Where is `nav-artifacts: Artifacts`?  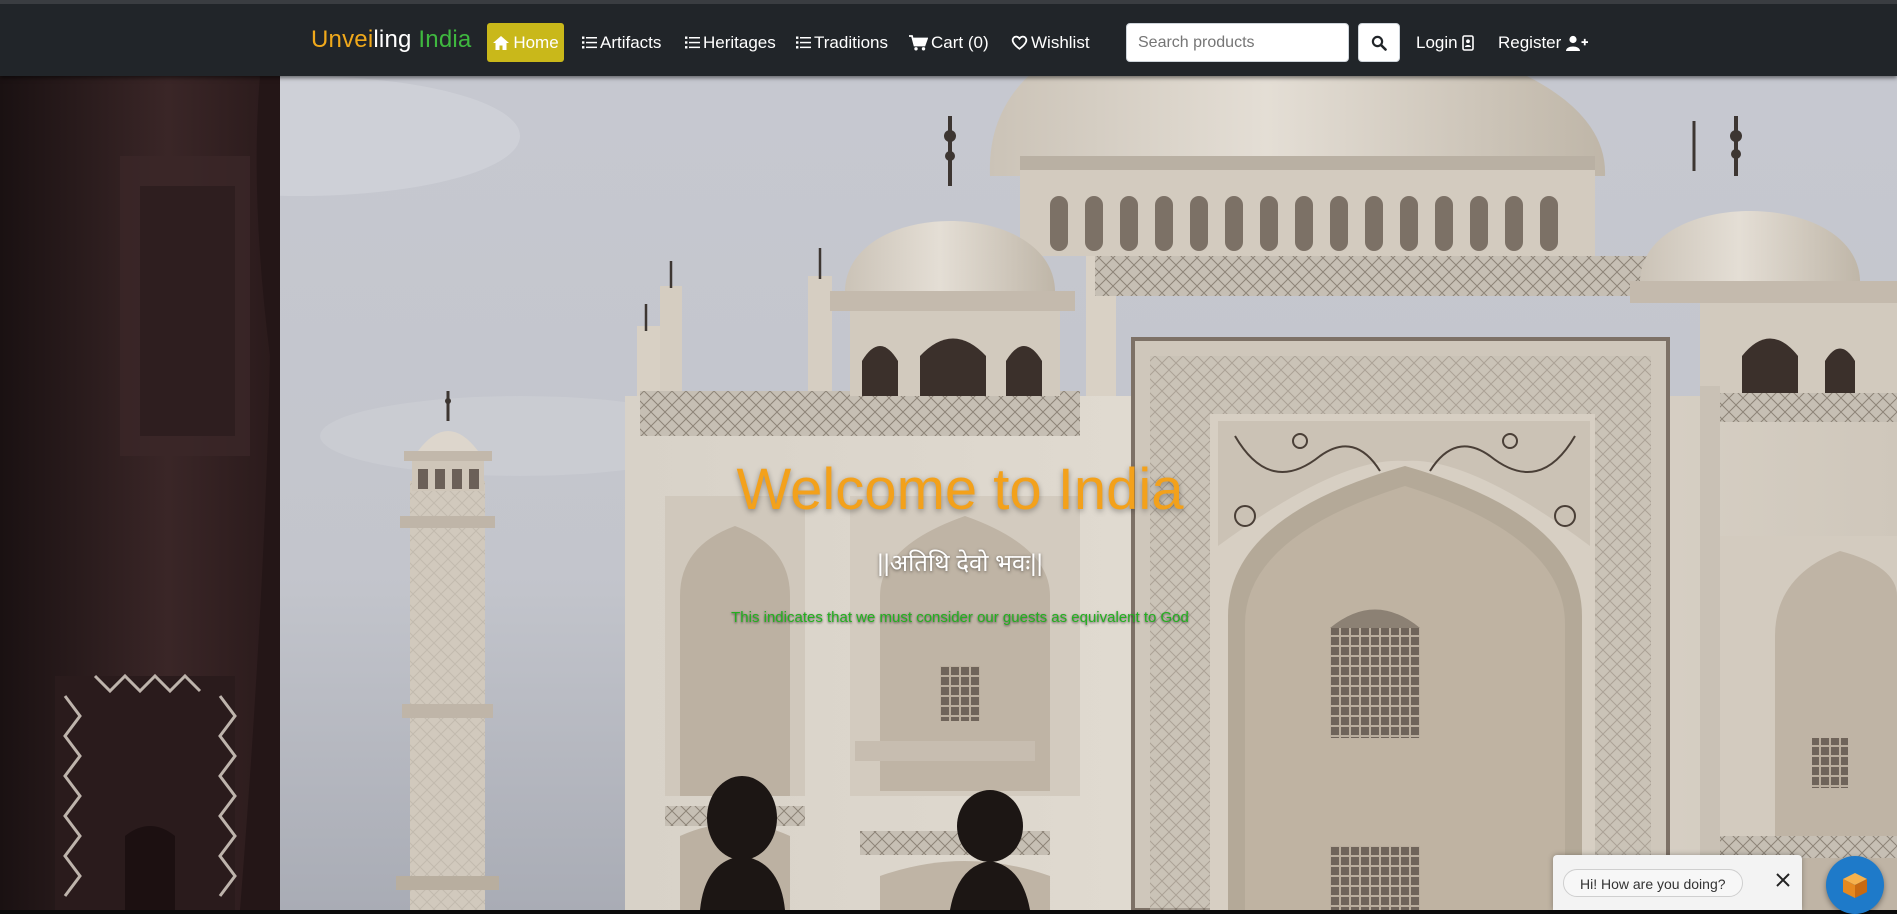
nav-artifacts: Artifacts is located at coordinates (621, 42).